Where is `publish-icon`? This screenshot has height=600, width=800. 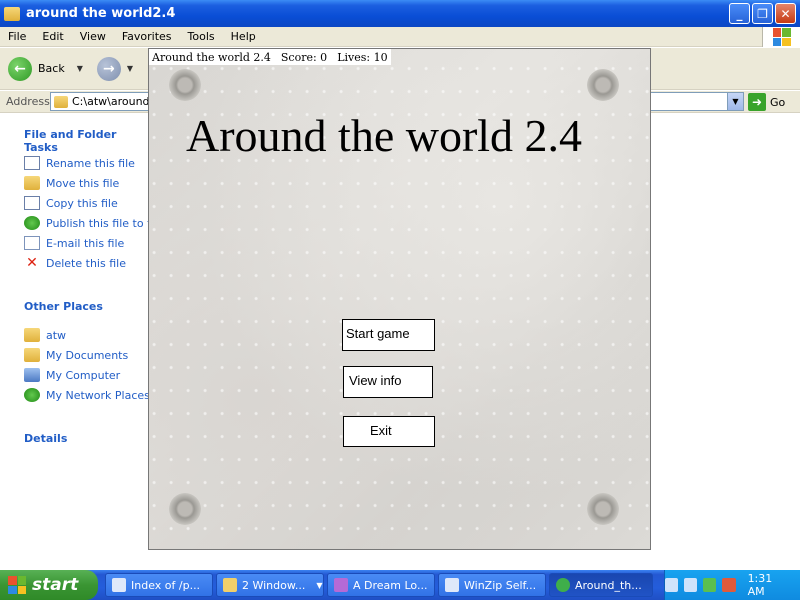
publish-icon is located at coordinates (32, 223).